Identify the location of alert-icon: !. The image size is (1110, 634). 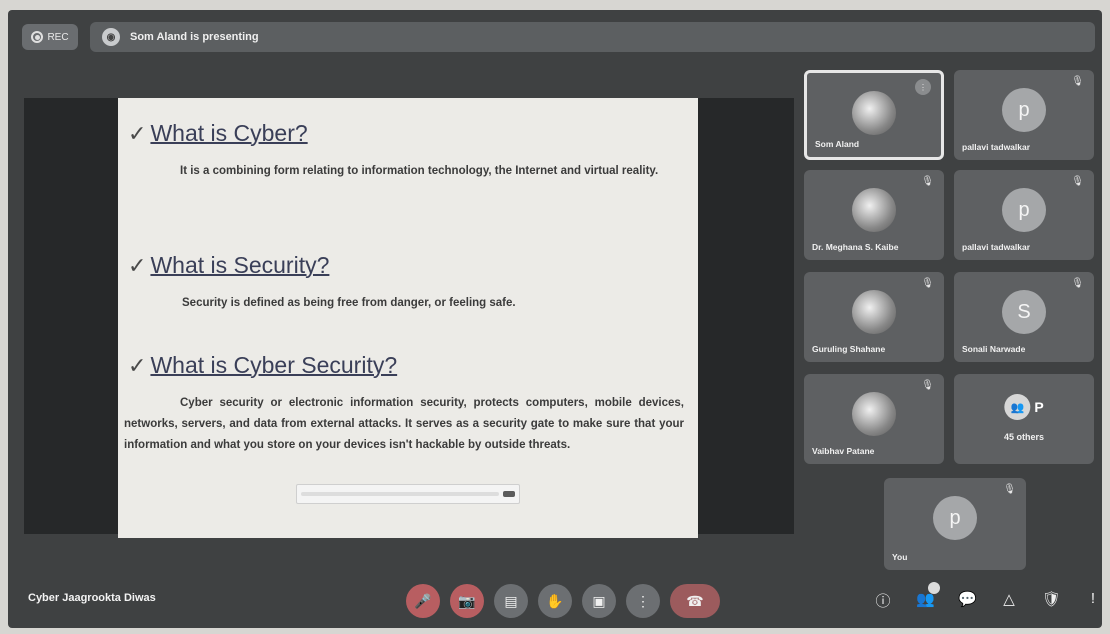
(1093, 600).